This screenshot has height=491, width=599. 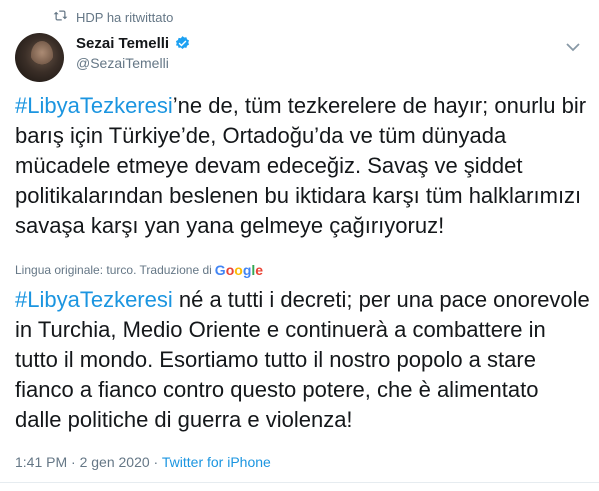 What do you see at coordinates (299, 482) in the screenshot?
I see `divider` at bounding box center [299, 482].